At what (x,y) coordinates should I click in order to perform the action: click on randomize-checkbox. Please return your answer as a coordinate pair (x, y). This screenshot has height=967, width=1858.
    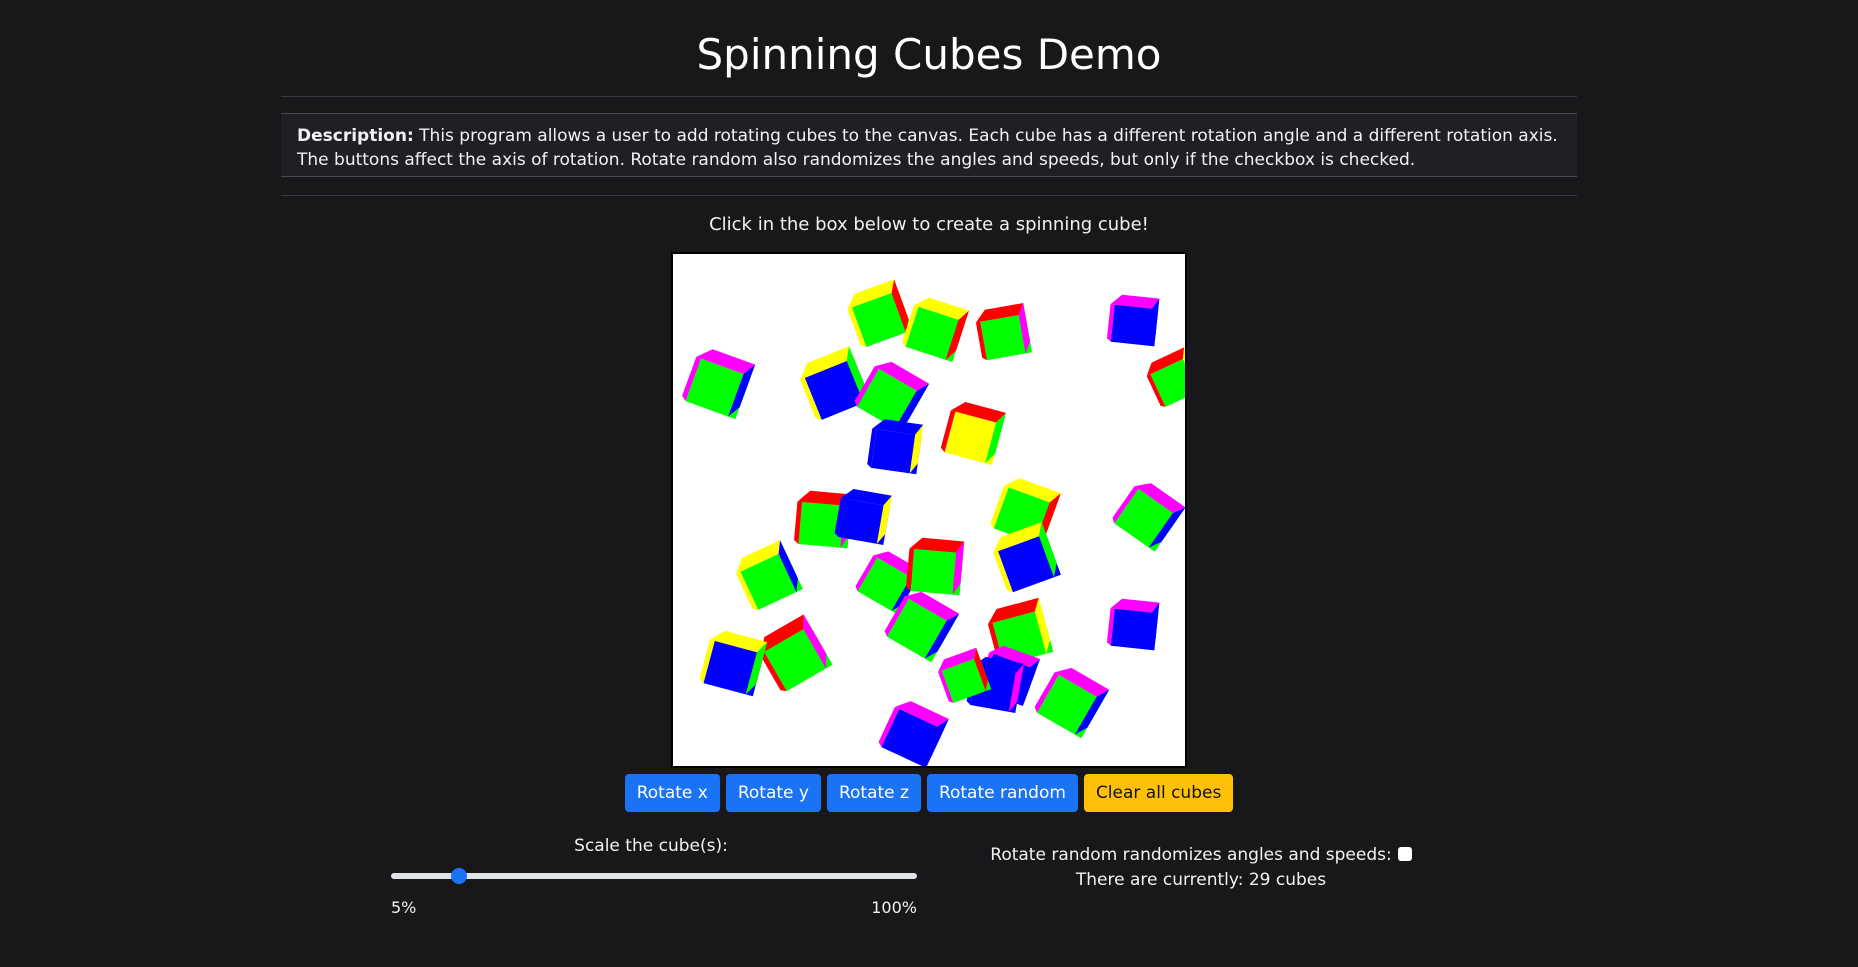
    Looking at the image, I should click on (1404, 854).